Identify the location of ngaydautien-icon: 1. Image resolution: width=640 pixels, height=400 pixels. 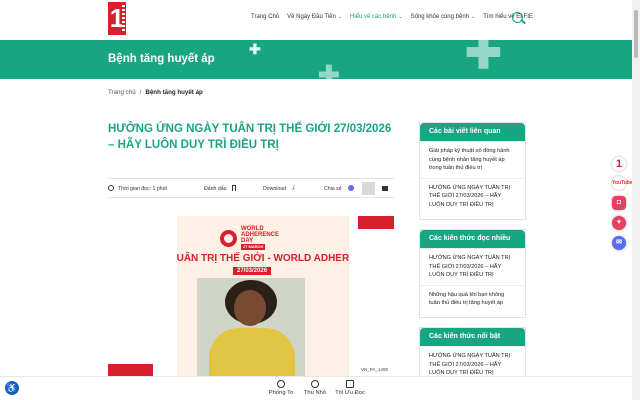
(619, 164).